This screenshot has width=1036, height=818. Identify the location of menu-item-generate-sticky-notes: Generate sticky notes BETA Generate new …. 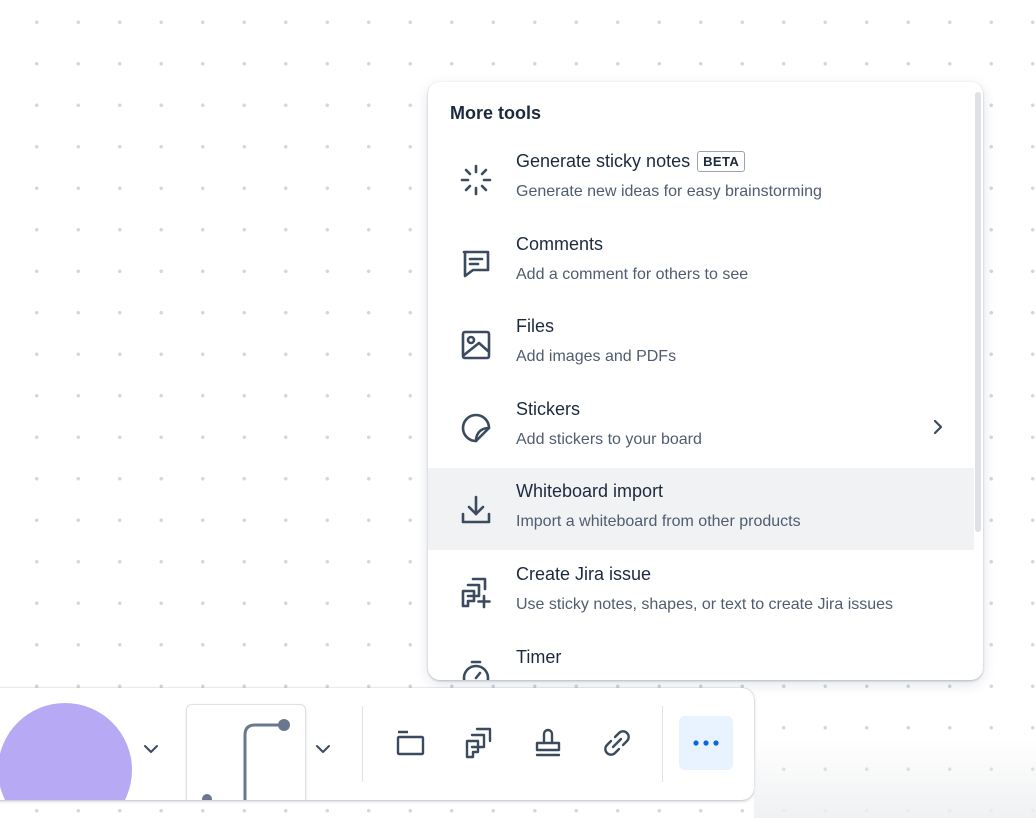
(701, 179).